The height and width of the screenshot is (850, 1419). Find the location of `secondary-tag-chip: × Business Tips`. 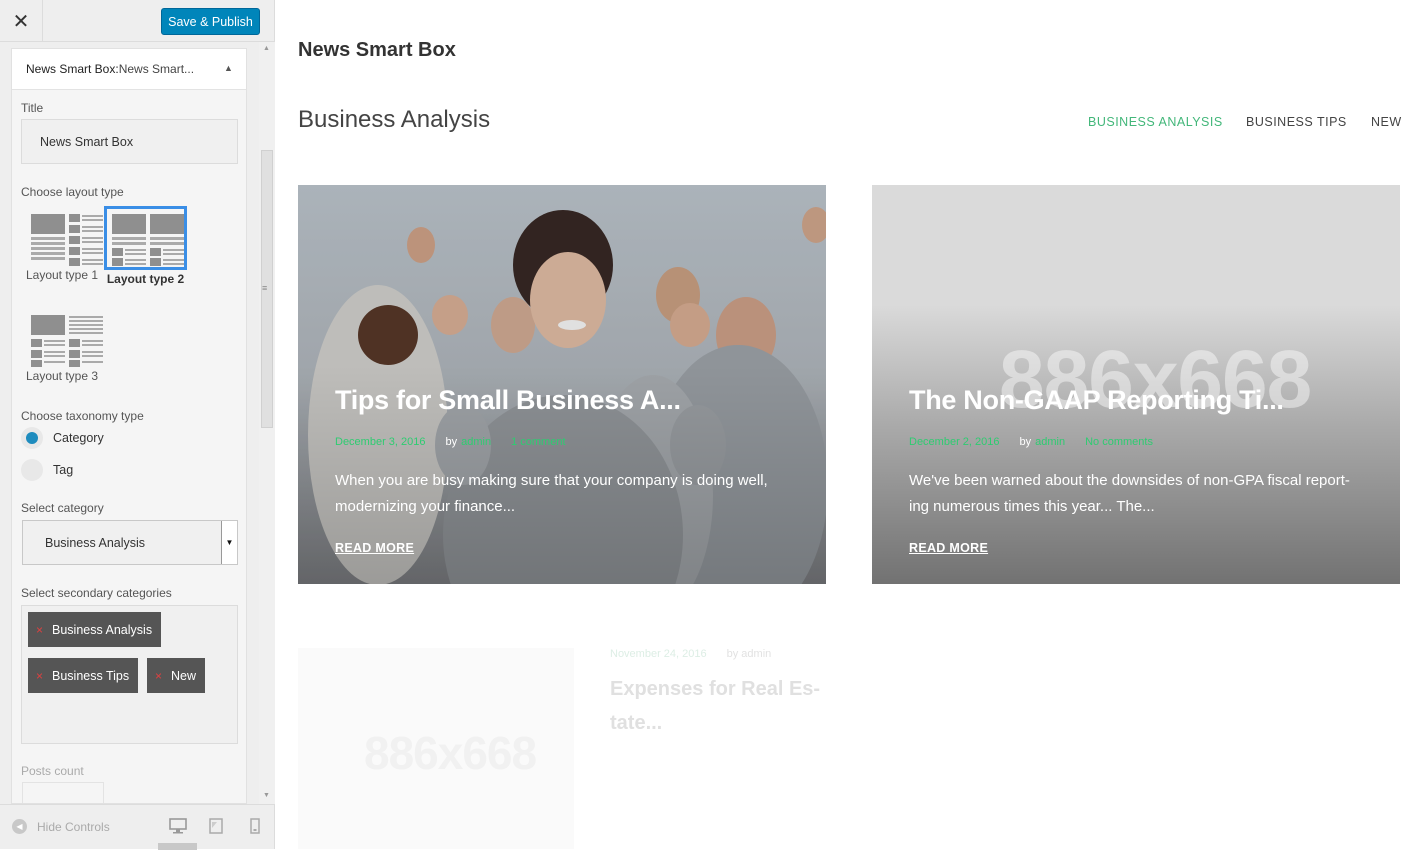

secondary-tag-chip: × Business Tips is located at coordinates (83, 675).